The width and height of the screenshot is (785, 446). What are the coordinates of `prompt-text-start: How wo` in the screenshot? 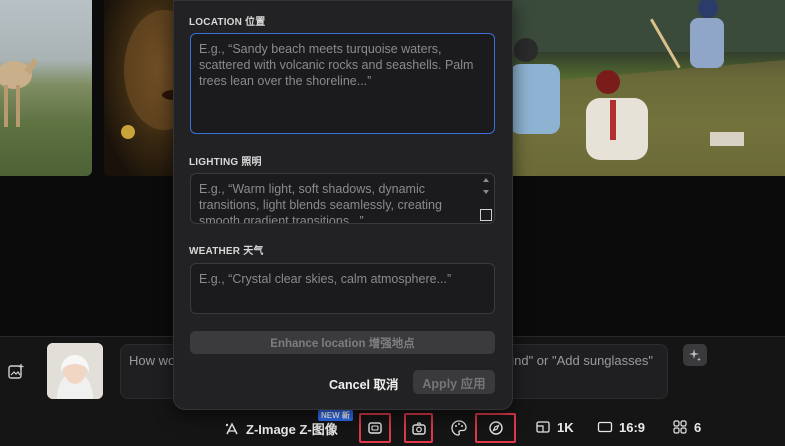 It's located at (152, 360).